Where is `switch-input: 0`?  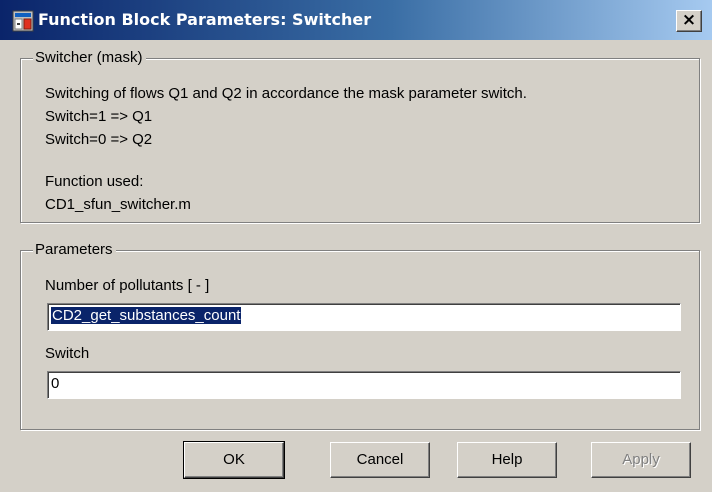 switch-input: 0 is located at coordinates (364, 385).